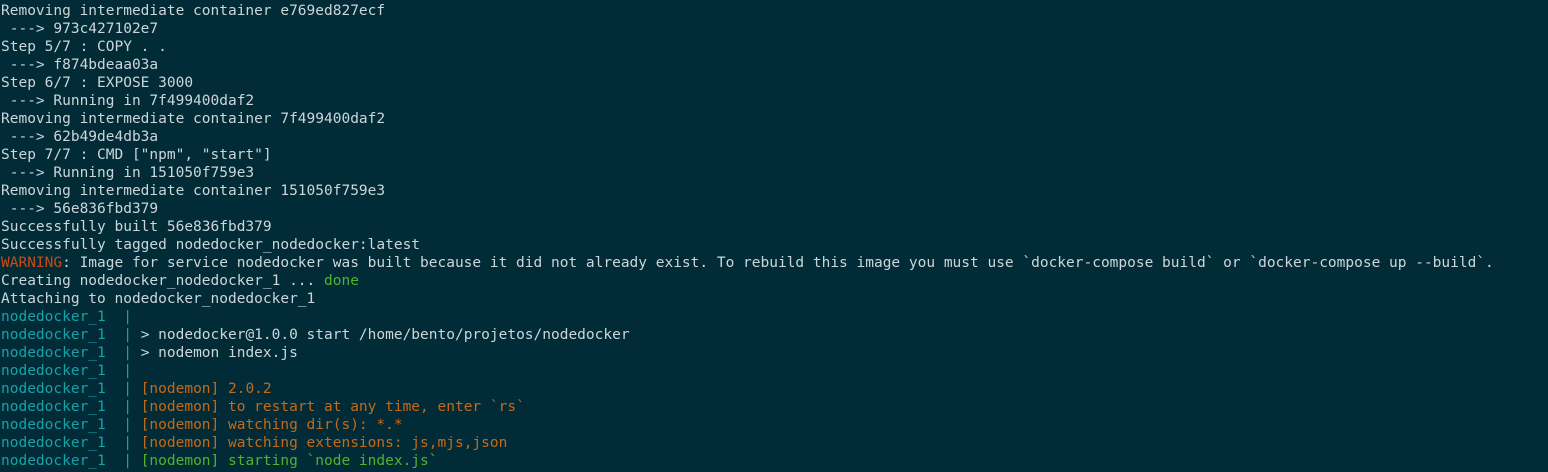 This screenshot has width=1548, height=472. Describe the element at coordinates (774, 299) in the screenshot. I see `terminal-line: Attaching to nodedocker_nodedocker_1` at that location.